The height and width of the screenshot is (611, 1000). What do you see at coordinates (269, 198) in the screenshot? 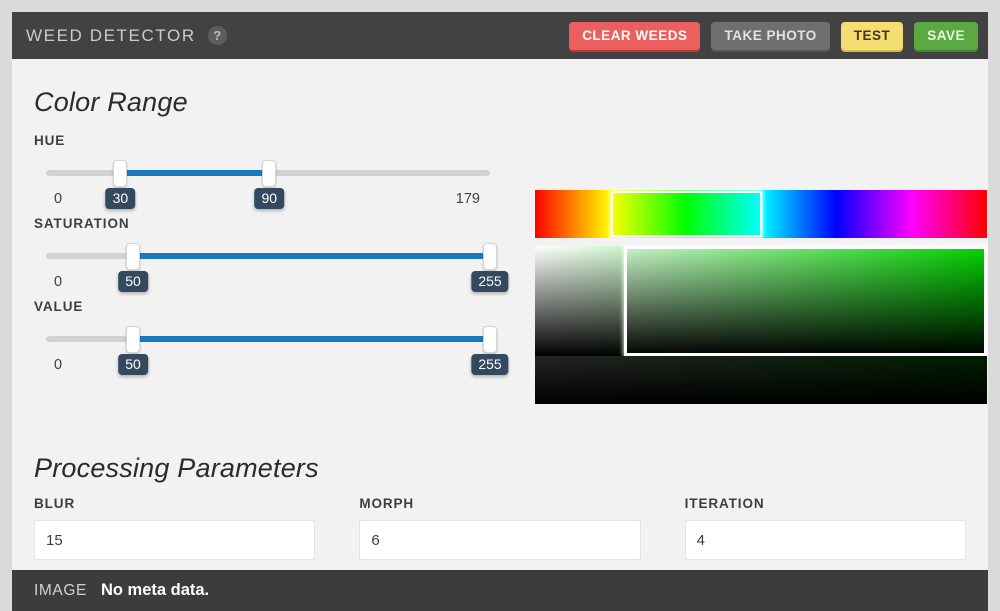
I see `slider-value-badge-high: 90` at bounding box center [269, 198].